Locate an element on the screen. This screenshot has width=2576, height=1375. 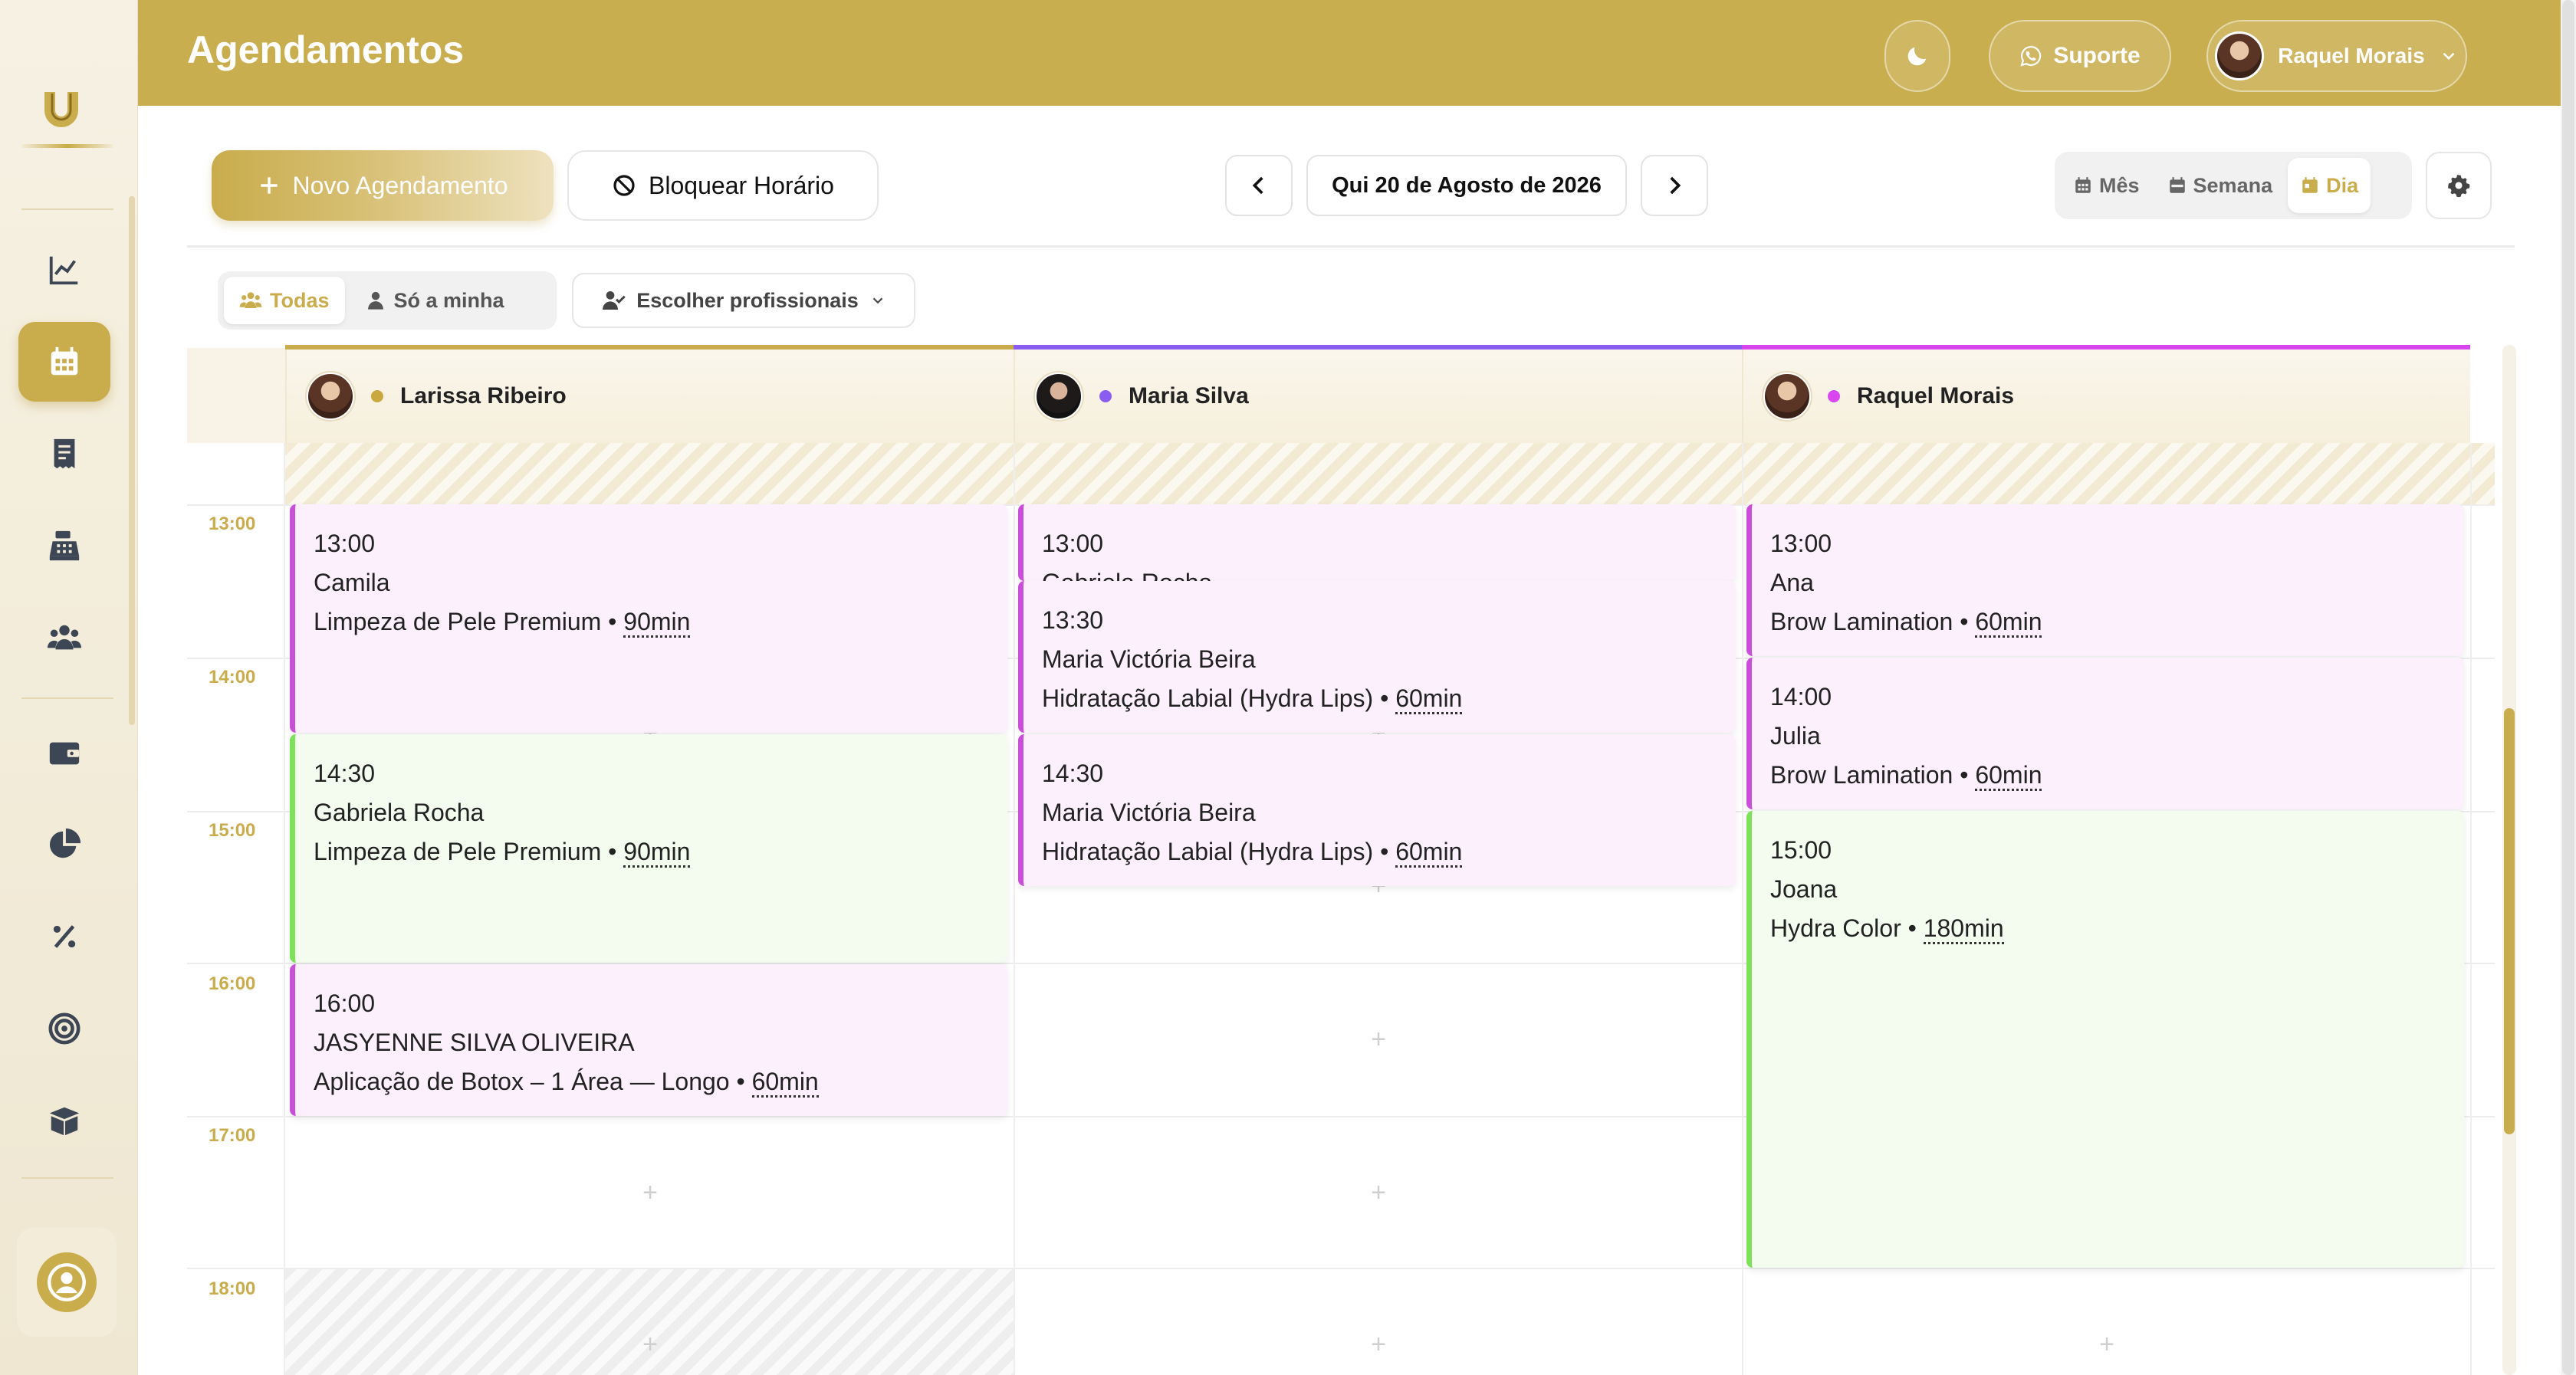
gear-icon is located at coordinates (2459, 186).